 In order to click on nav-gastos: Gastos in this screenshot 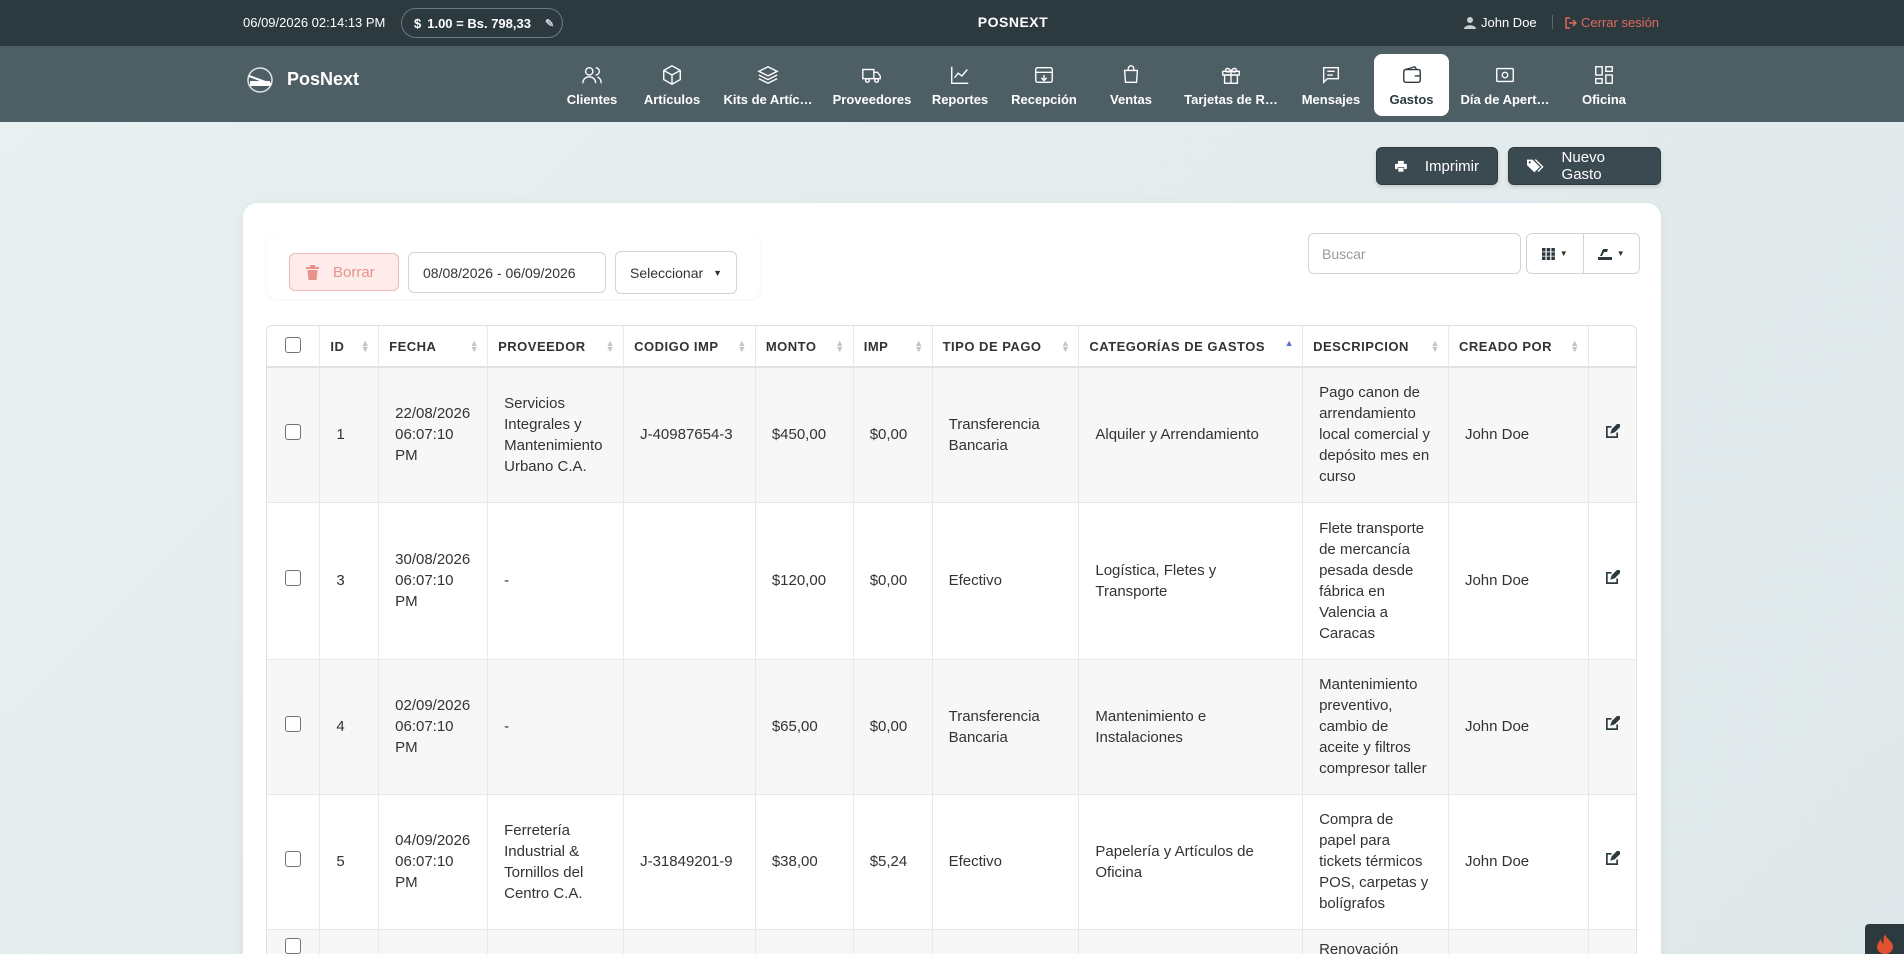, I will do `click(1411, 85)`.